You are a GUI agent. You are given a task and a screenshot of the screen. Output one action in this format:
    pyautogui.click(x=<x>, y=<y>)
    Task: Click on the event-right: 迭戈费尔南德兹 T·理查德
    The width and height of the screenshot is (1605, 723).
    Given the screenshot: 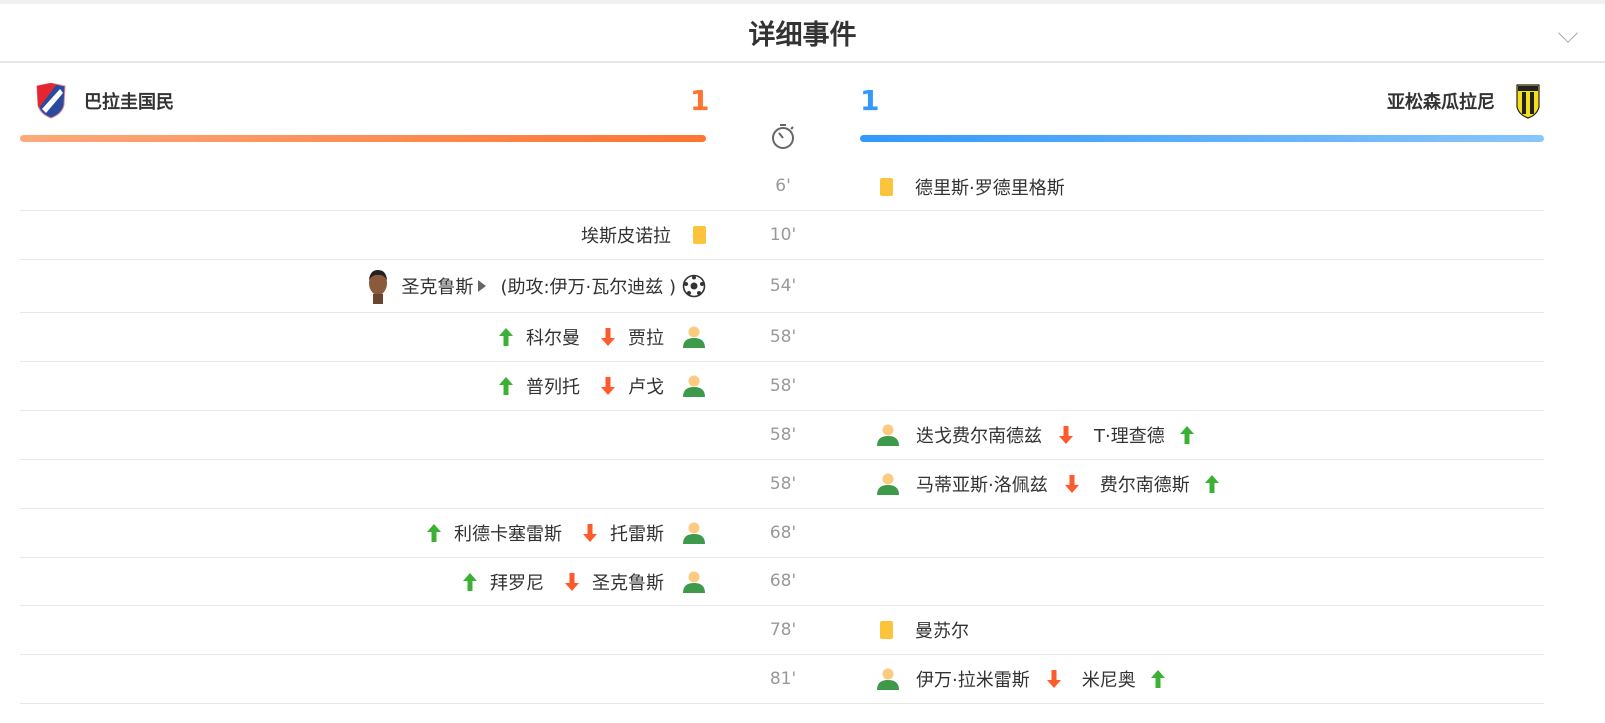 What is the action you would take?
    pyautogui.click(x=1031, y=435)
    